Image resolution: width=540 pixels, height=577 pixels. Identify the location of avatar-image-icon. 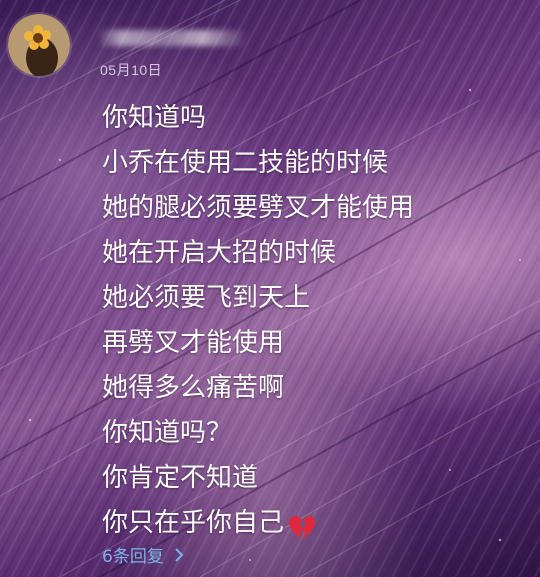
(39, 45).